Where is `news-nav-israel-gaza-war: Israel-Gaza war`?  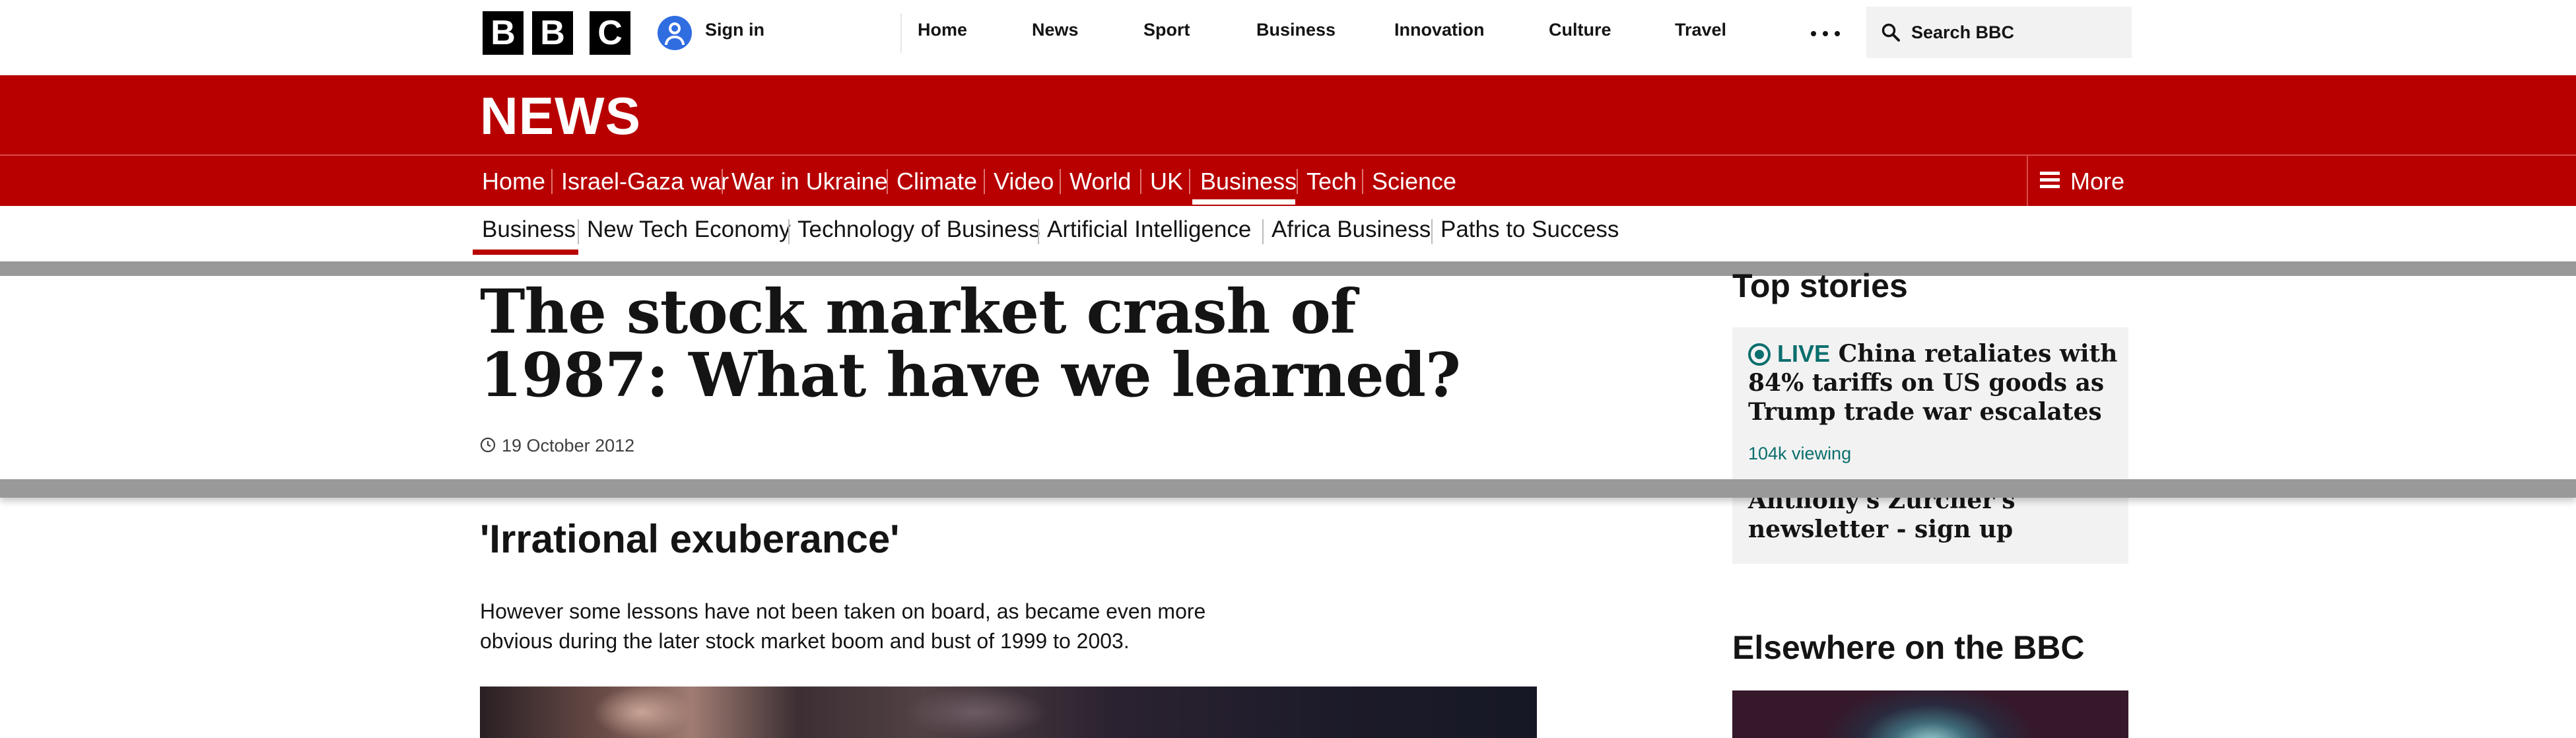
news-nav-israel-gaza-war: Israel-Gaza war is located at coordinates (645, 181).